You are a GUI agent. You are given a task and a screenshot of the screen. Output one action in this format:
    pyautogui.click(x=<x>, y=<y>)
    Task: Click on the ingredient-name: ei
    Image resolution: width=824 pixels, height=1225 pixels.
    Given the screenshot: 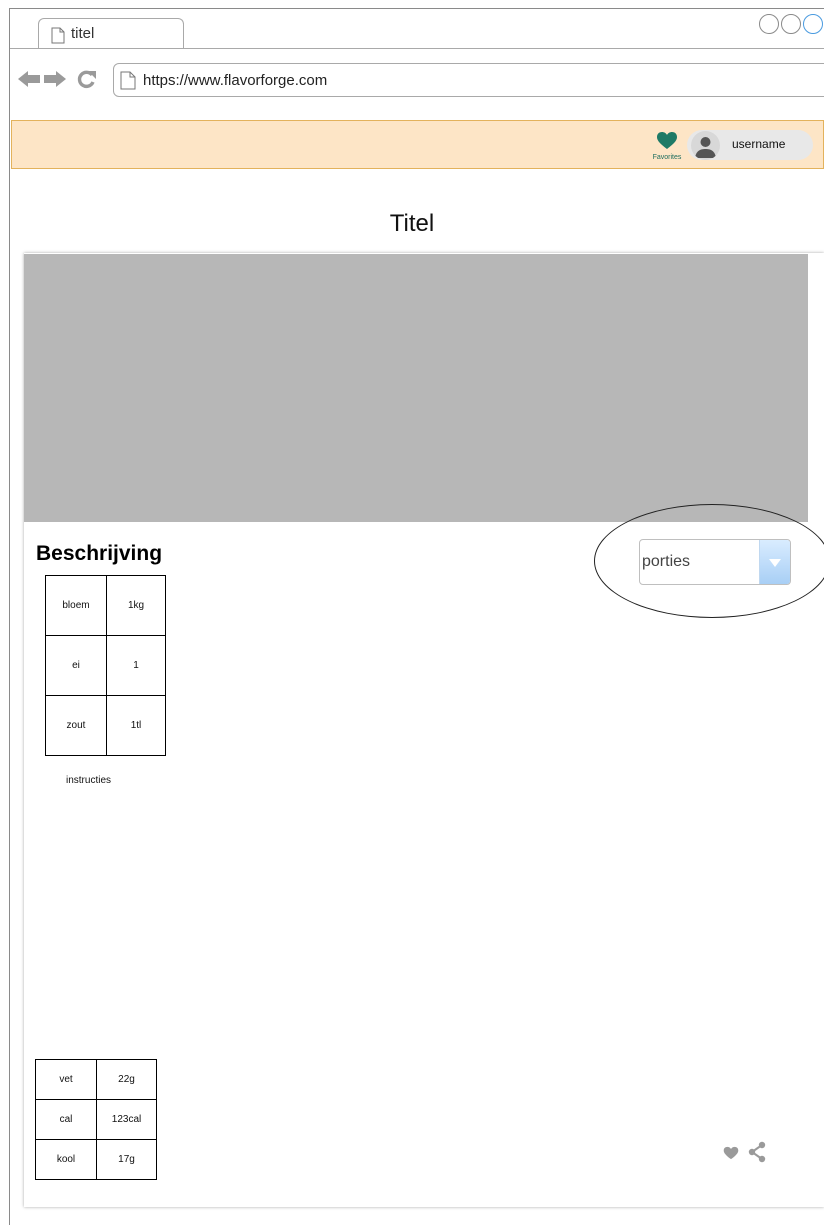 What is the action you would take?
    pyautogui.click(x=76, y=665)
    